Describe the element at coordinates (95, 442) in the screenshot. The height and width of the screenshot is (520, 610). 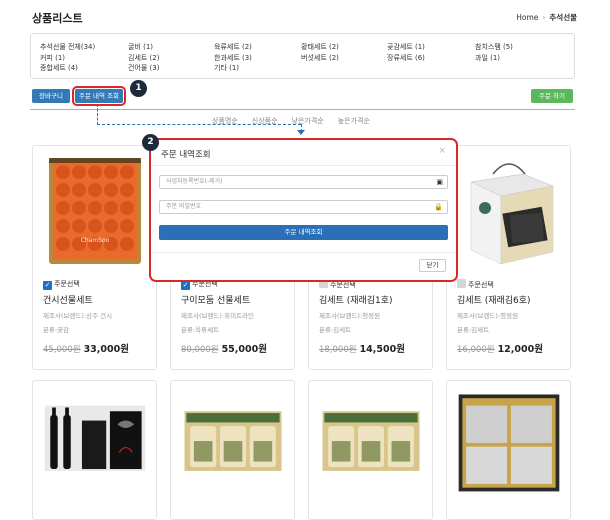
I see `product-image-wine-bottles` at that location.